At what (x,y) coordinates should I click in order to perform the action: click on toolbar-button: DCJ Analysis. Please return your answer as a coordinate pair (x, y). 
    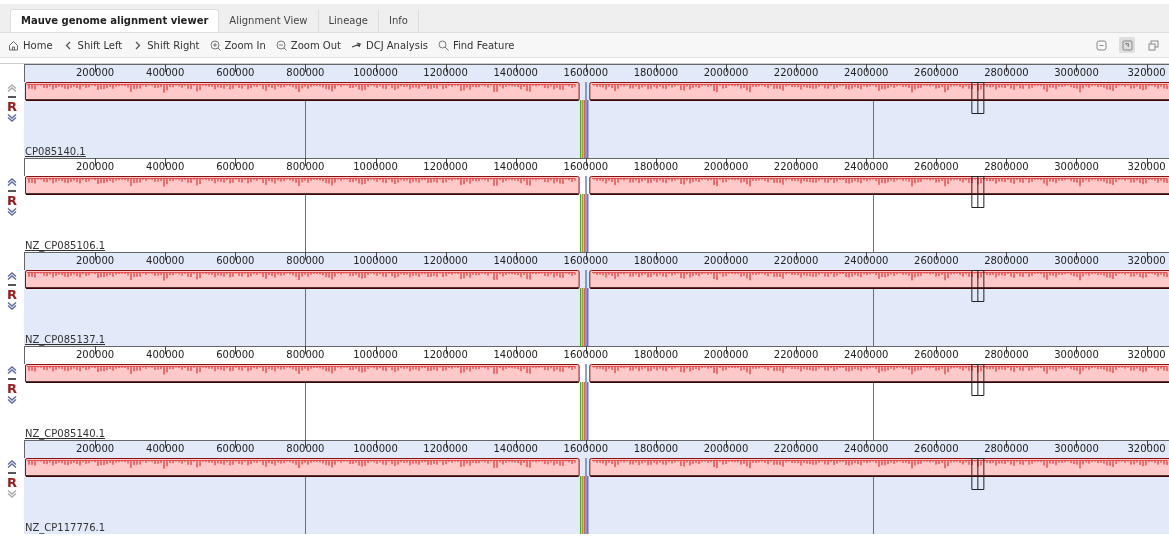
    Looking at the image, I should click on (389, 45).